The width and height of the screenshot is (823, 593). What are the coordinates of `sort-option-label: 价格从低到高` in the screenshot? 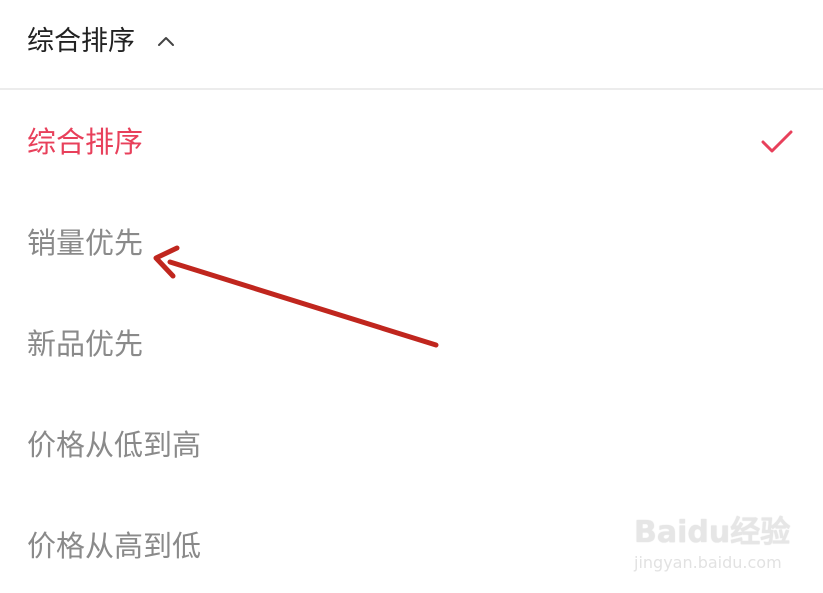 It's located at (114, 445).